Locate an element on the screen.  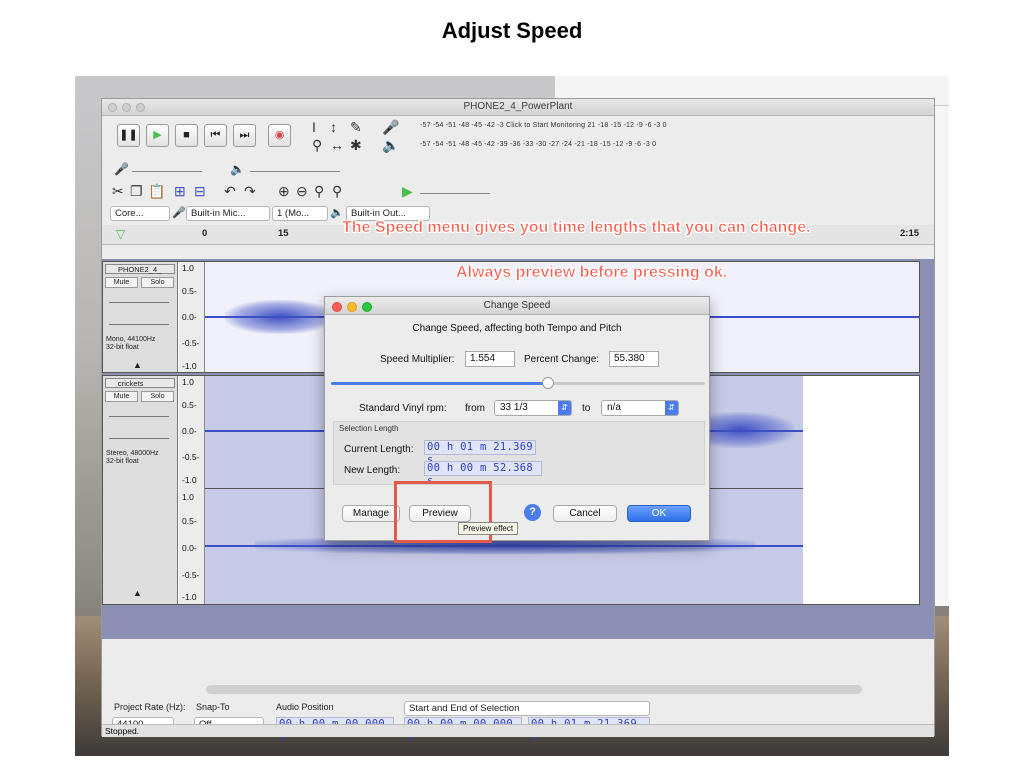
fit-project-icon: ⚲ is located at coordinates (337, 191).